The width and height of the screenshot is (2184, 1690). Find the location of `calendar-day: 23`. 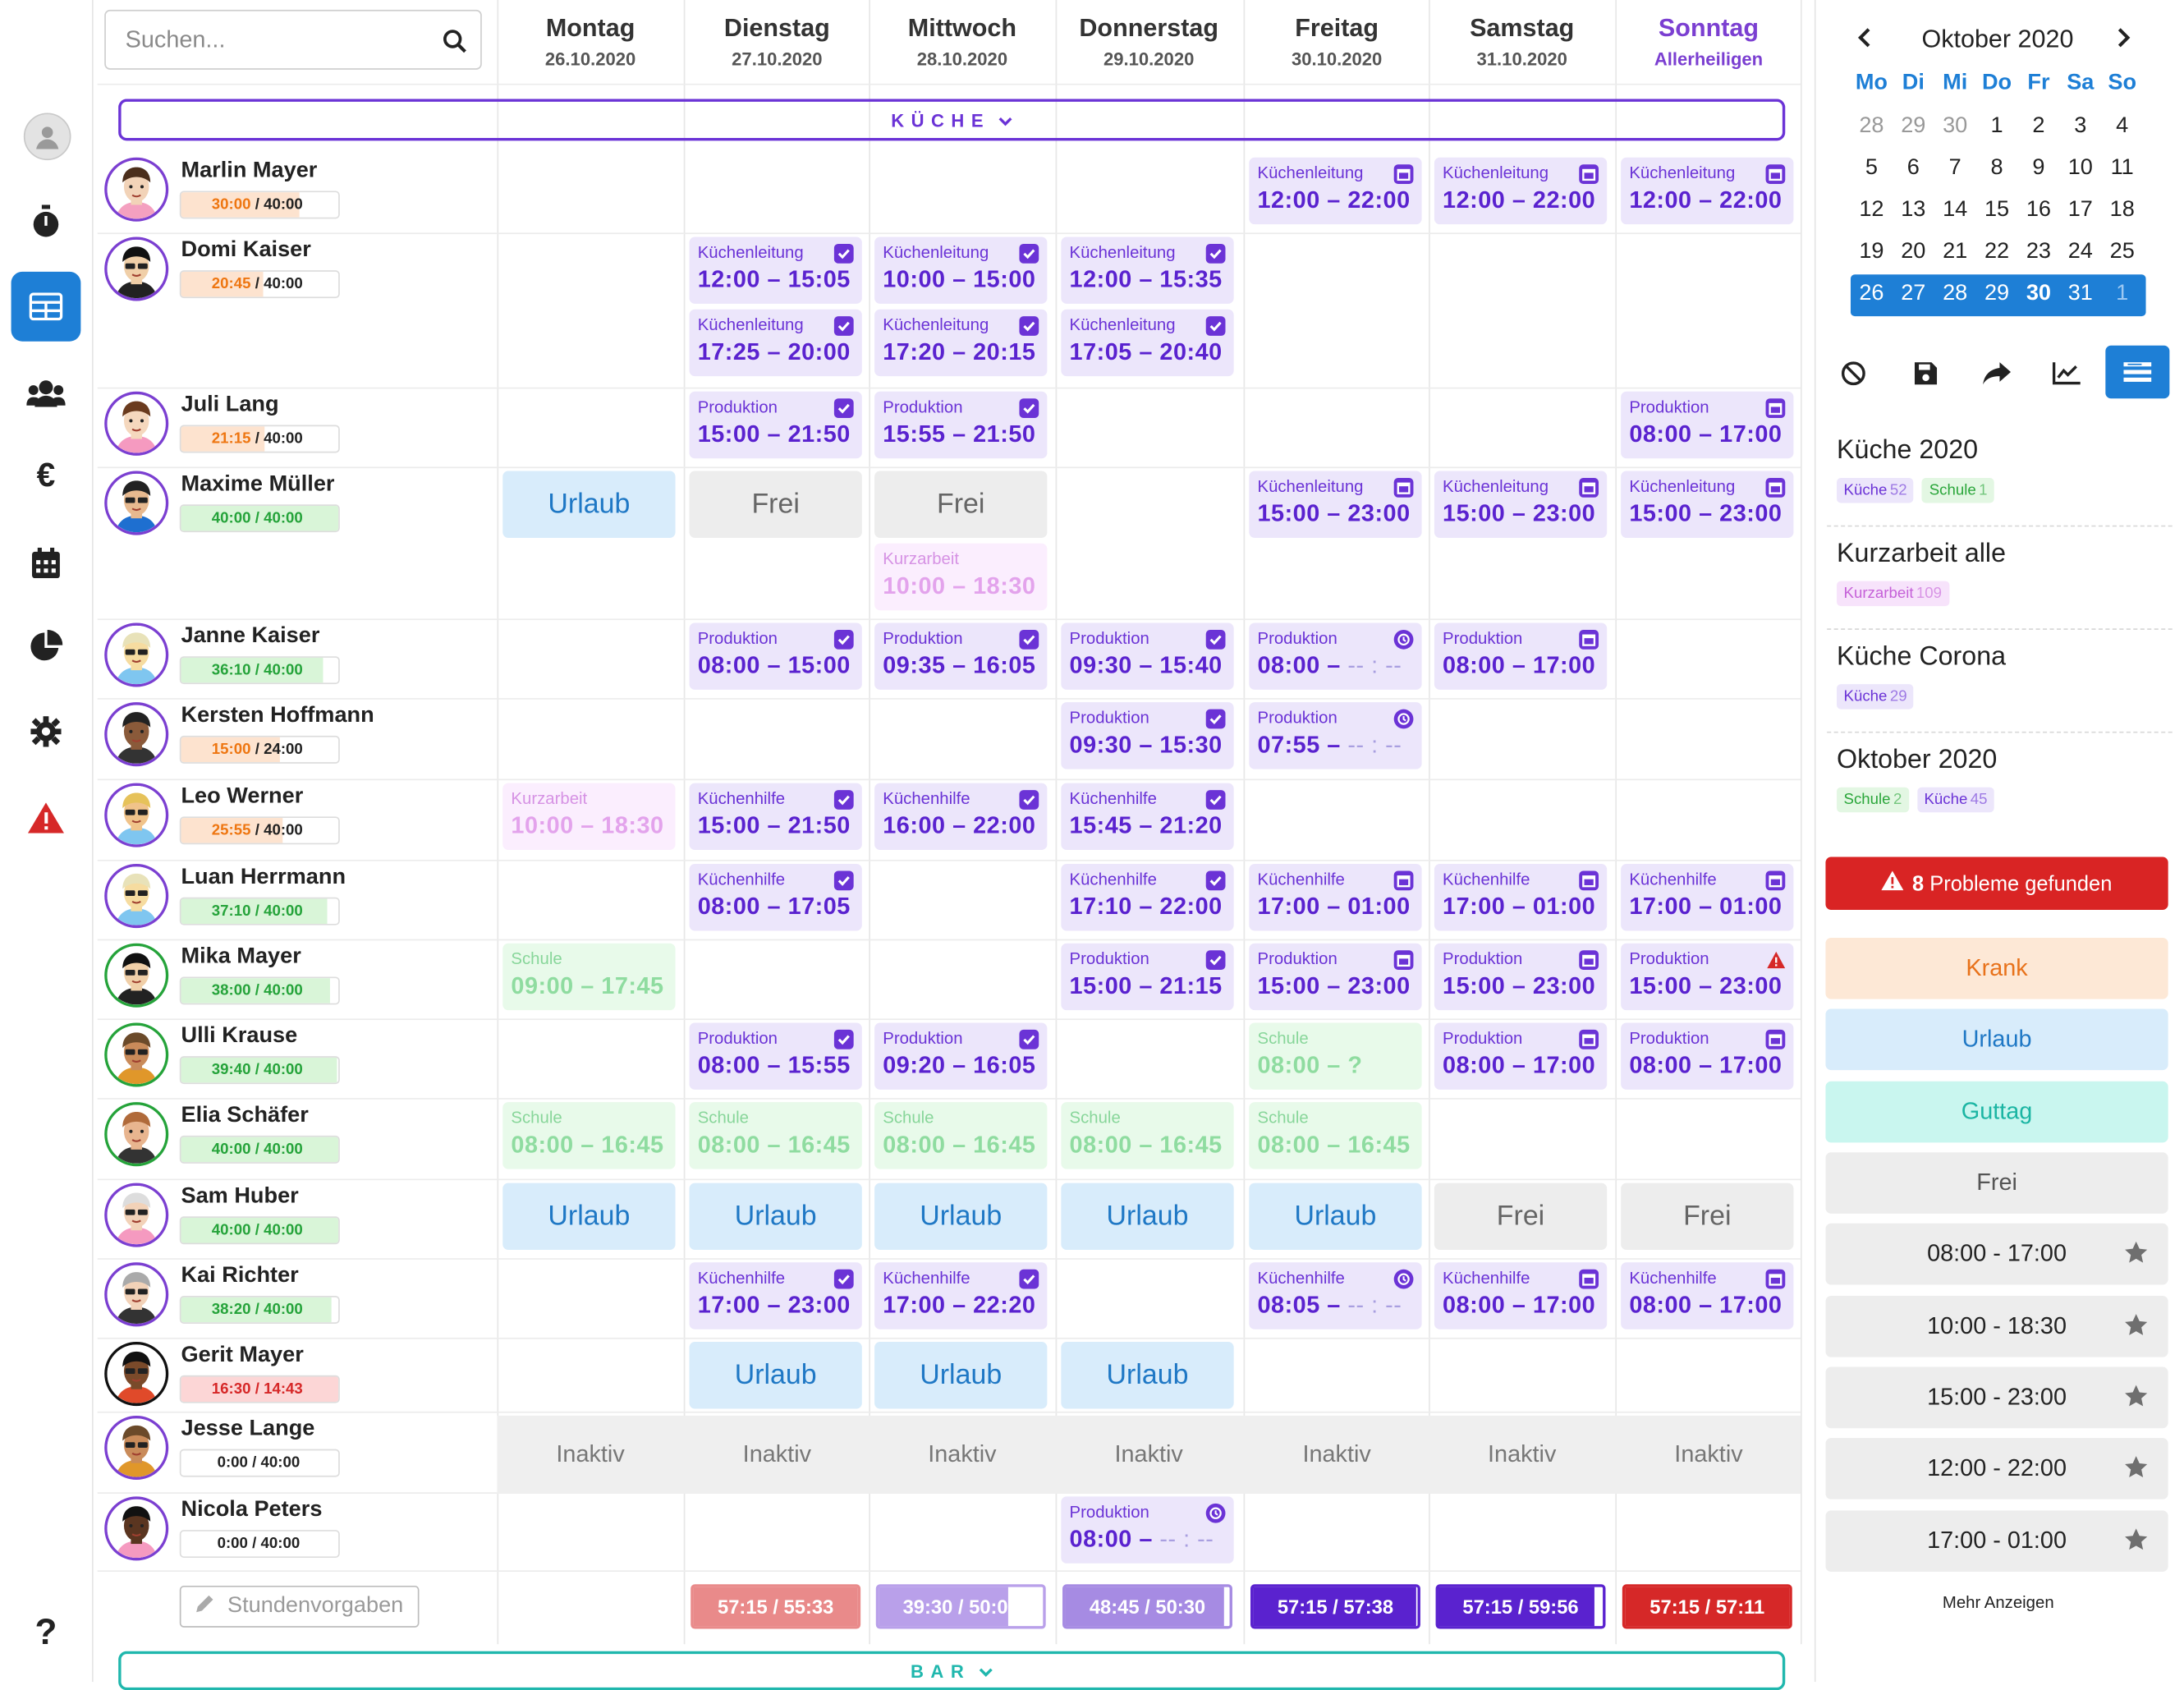

calendar-day: 23 is located at coordinates (2039, 252).